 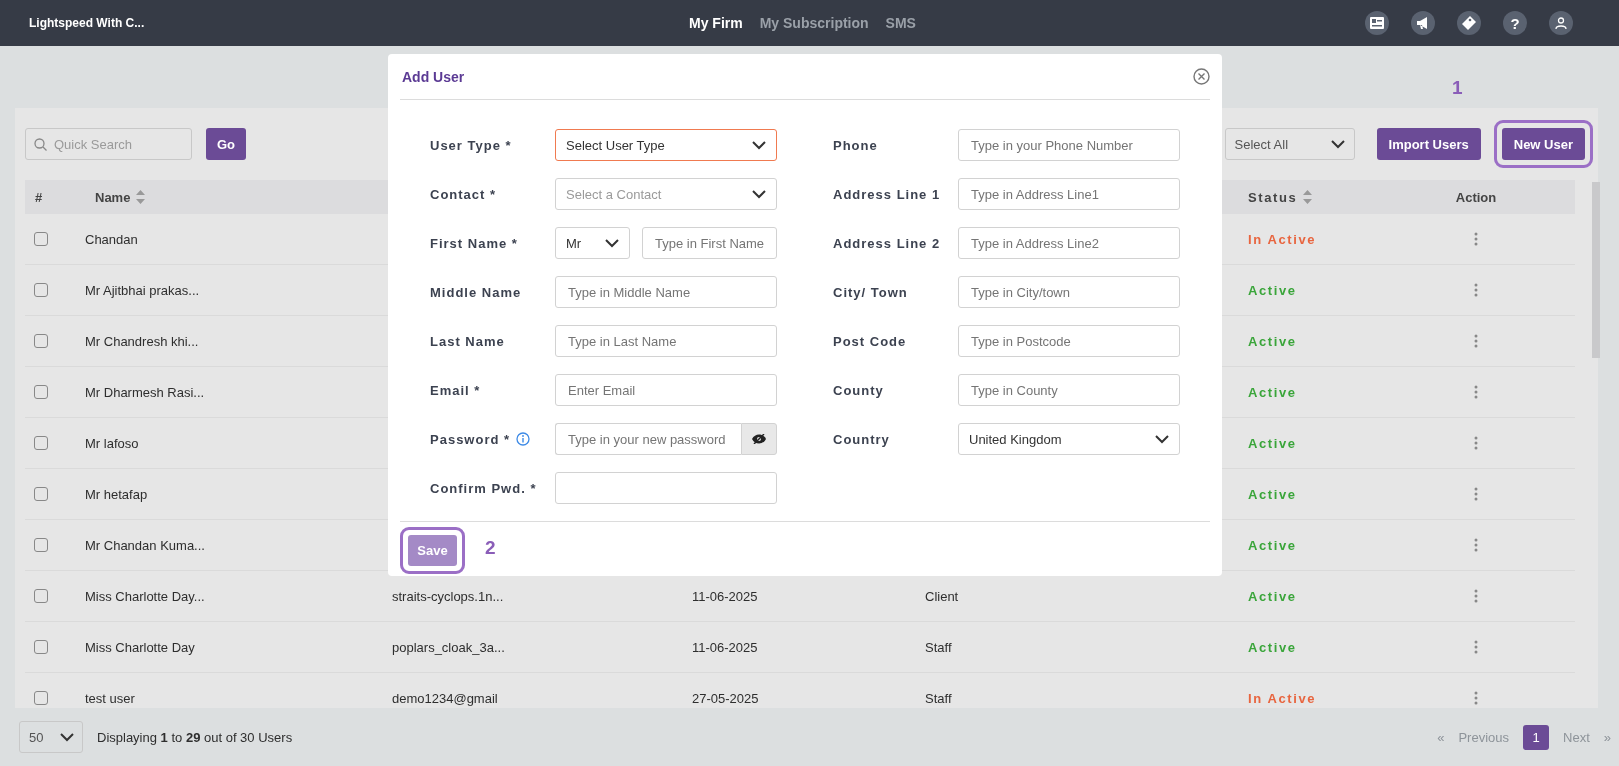 What do you see at coordinates (51, 737) in the screenshot?
I see `page-size-select: 50` at bounding box center [51, 737].